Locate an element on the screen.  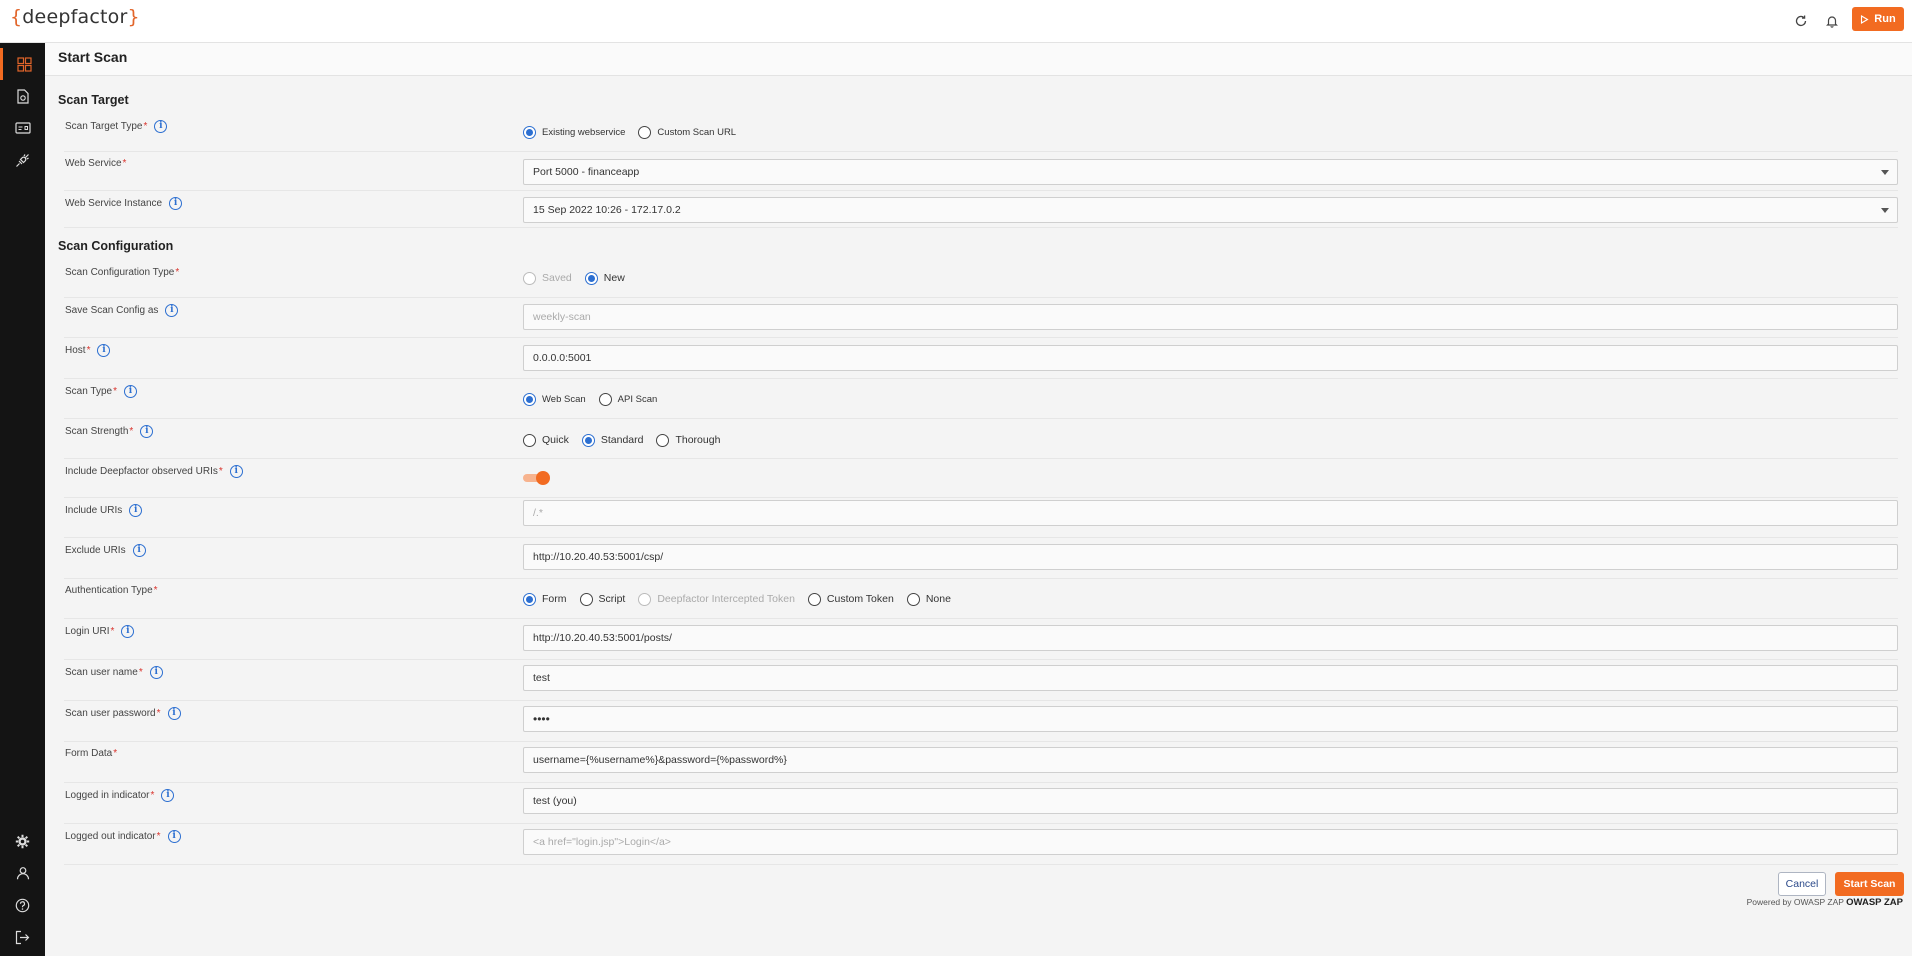
scan-user-name-input: test is located at coordinates (1210, 678).